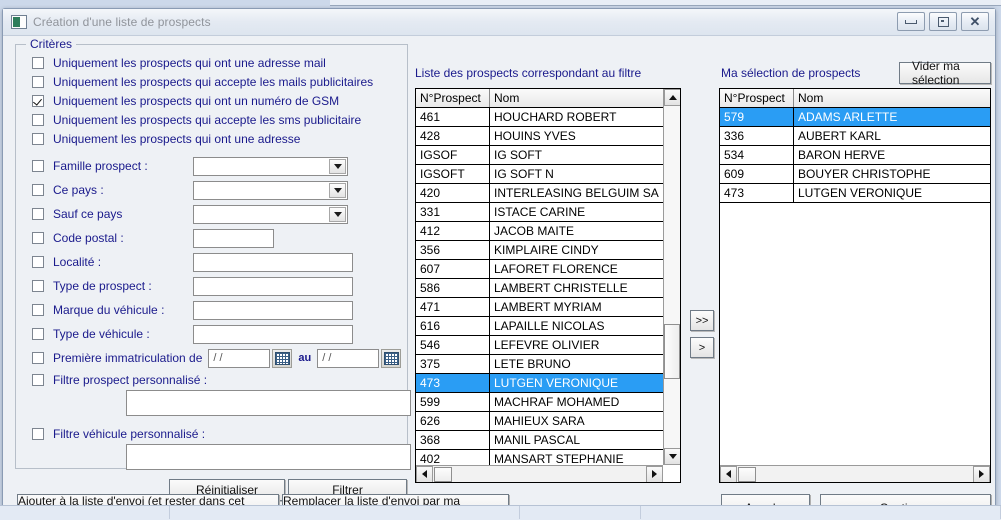  Describe the element at coordinates (499, 22) in the screenshot. I see `title-bar: Création d'une liste de prospects ✕` at that location.